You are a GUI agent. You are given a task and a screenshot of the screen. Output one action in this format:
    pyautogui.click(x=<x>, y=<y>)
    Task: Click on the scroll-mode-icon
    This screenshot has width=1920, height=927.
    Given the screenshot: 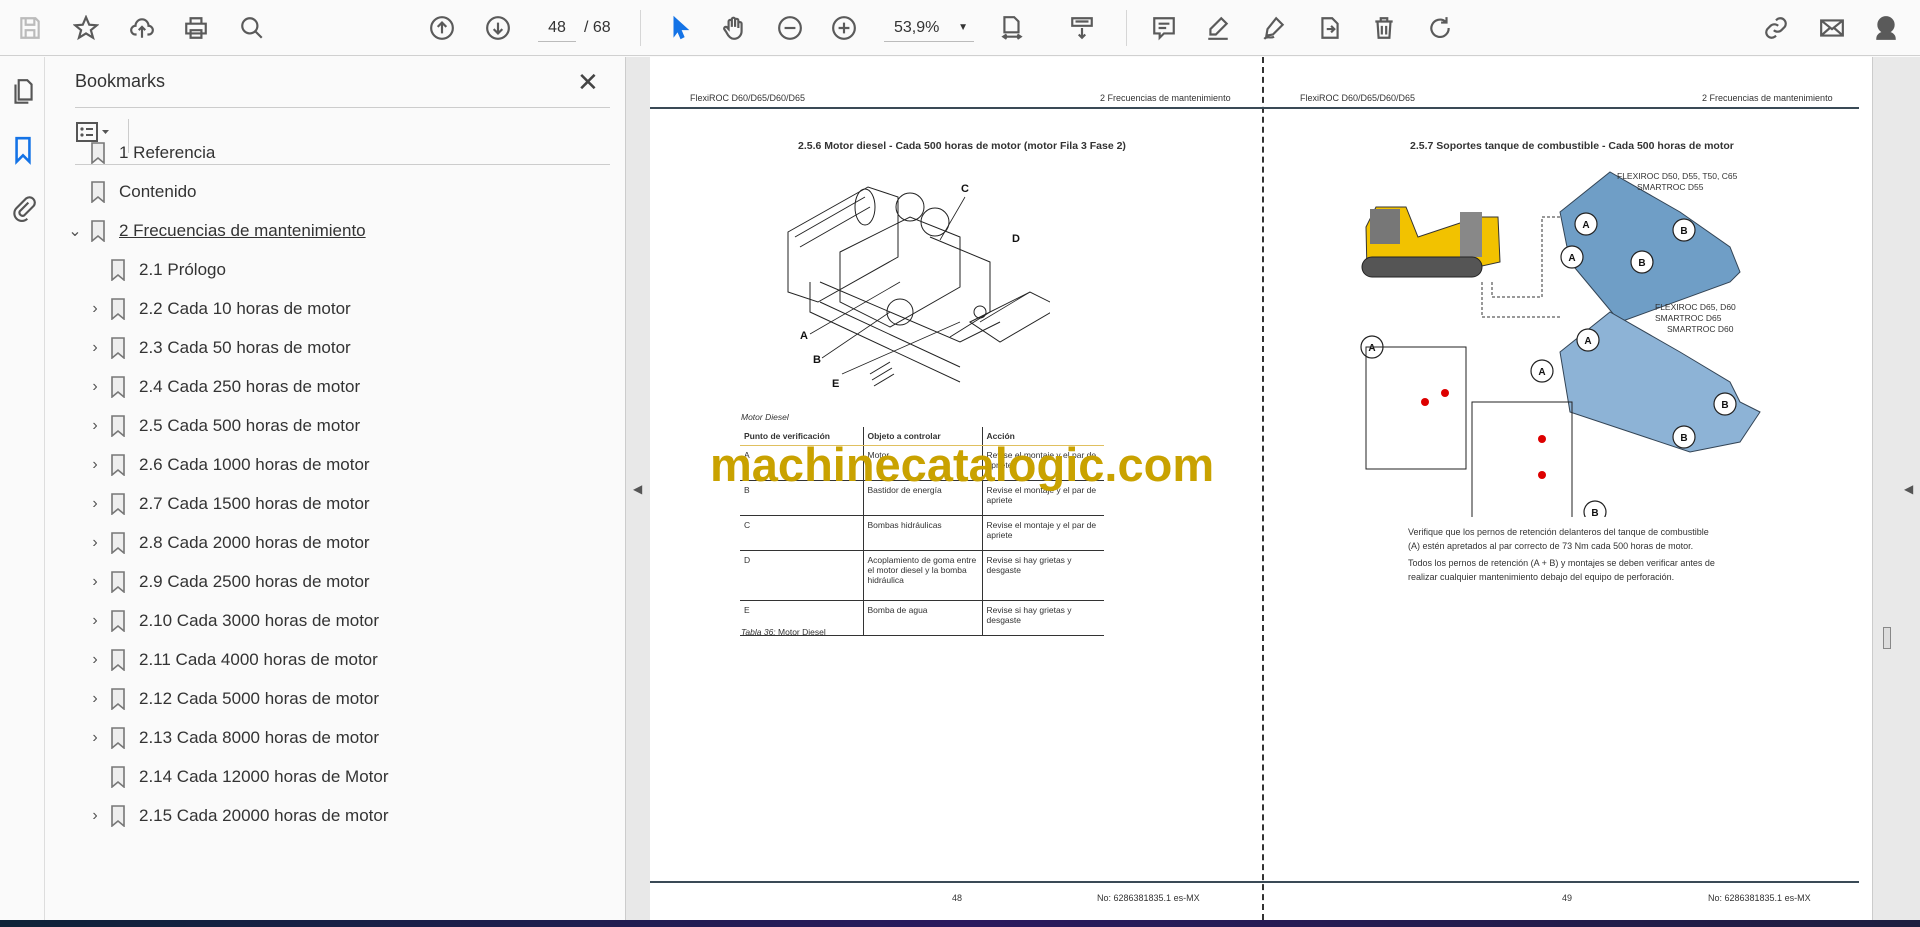 What is the action you would take?
    pyautogui.click(x=1082, y=28)
    